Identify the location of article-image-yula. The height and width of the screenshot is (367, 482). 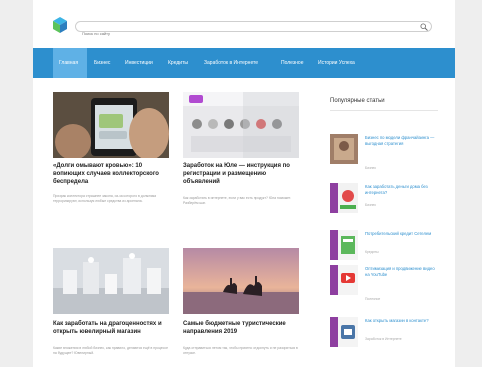
(241, 125).